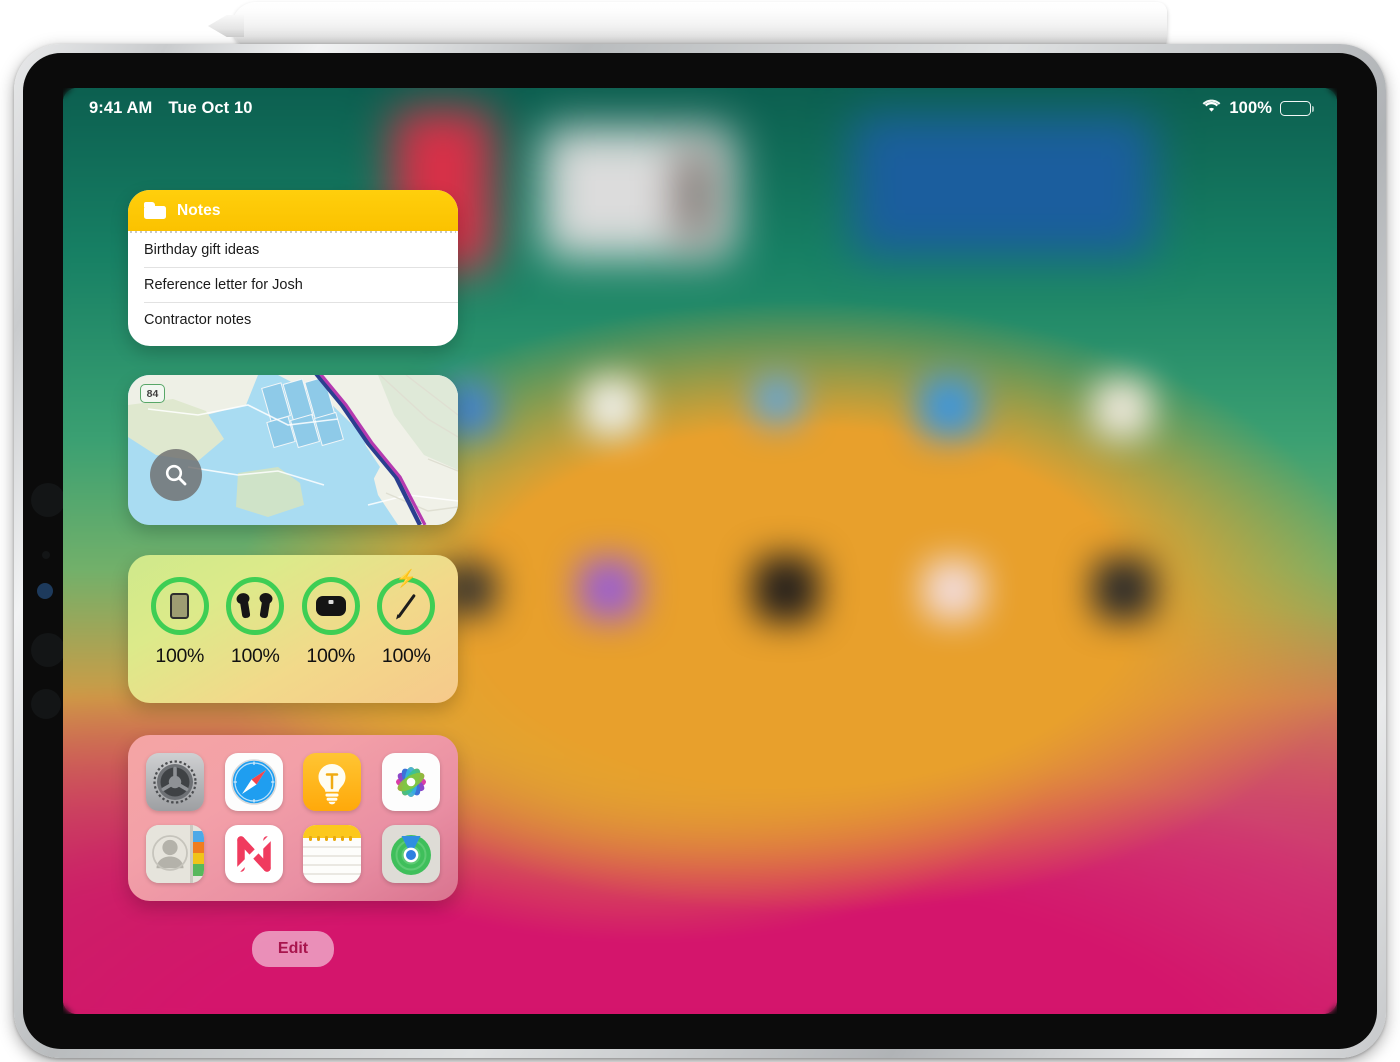 This screenshot has width=1400, height=1062. Describe the element at coordinates (700, 108) in the screenshot. I see `status-bar: 9:41 AM Tue Oct 10 100%` at that location.